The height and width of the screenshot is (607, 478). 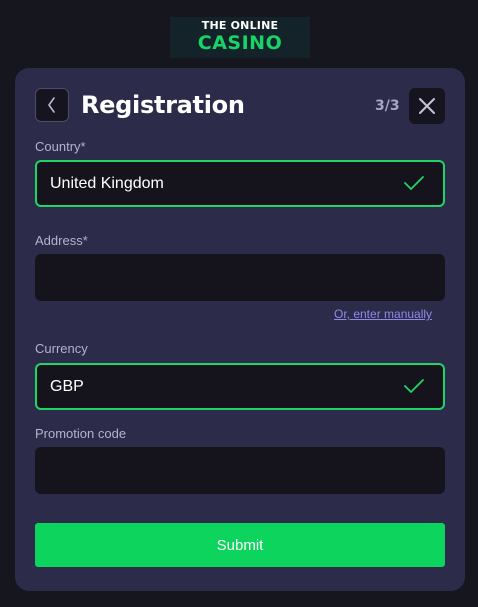 I want to click on submit-button: Submit, so click(x=240, y=545).